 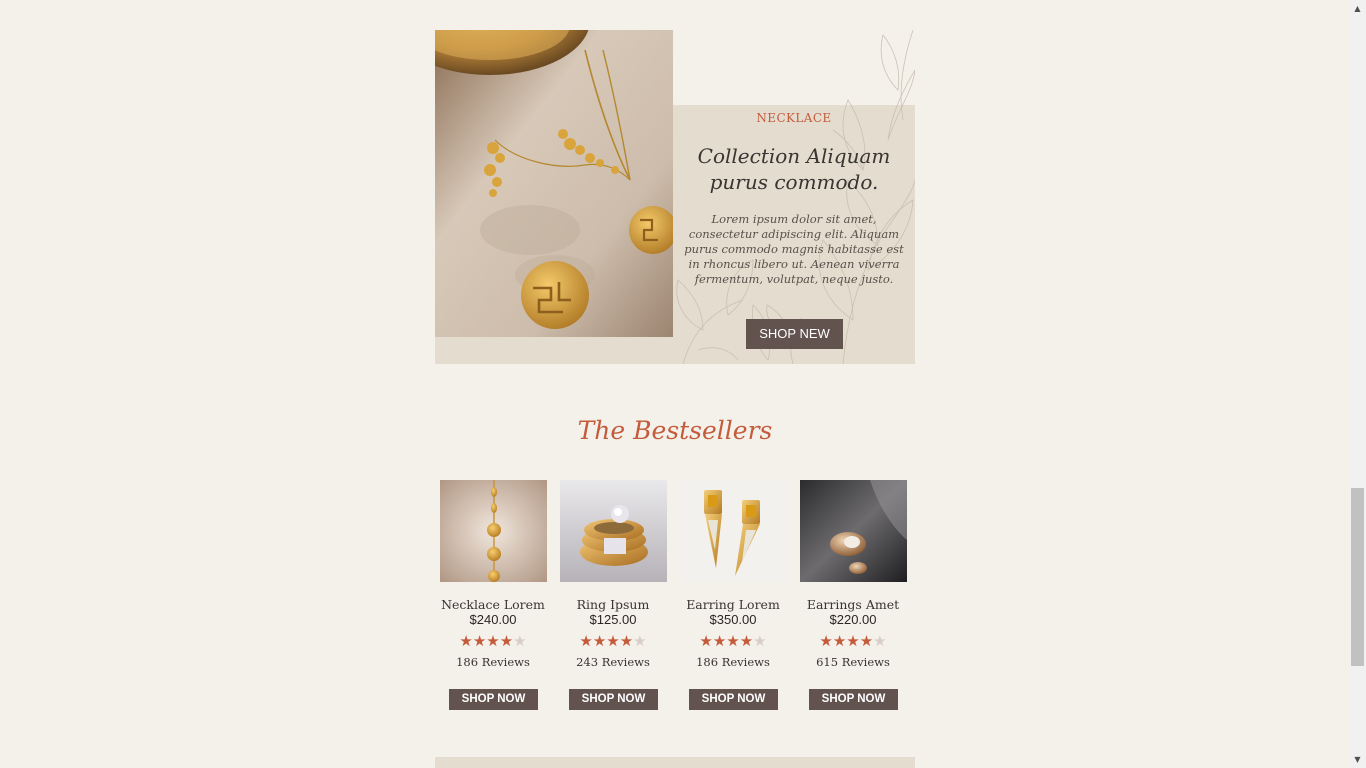 I want to click on ring-product-image, so click(x=613, y=531).